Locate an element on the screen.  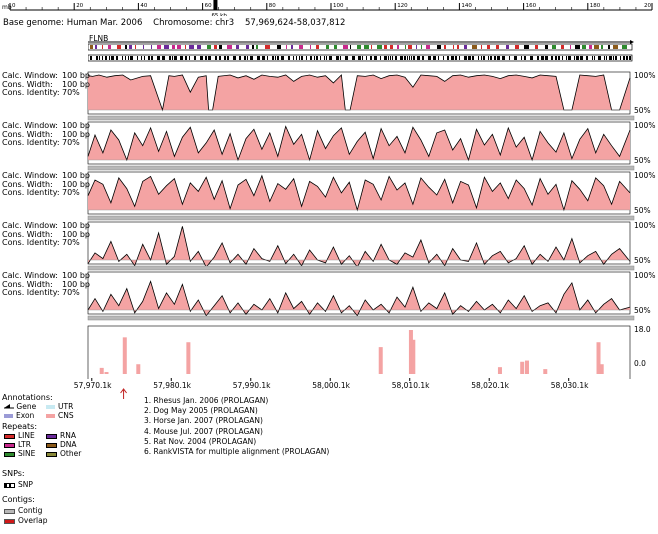
track-title-4: 4. Mouse Jul. 2007 (PROLAGAN) is located at coordinates (236, 432).